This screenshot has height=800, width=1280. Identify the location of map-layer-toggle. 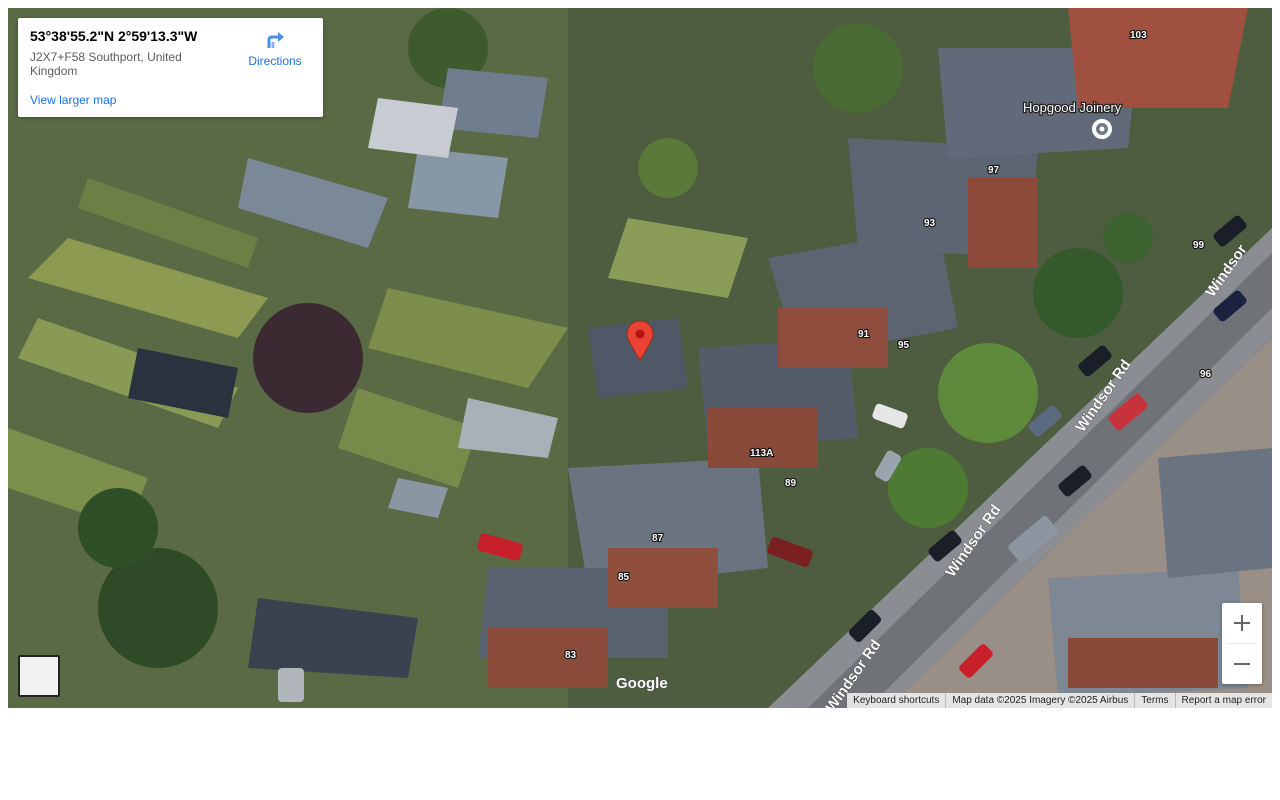
(39, 676).